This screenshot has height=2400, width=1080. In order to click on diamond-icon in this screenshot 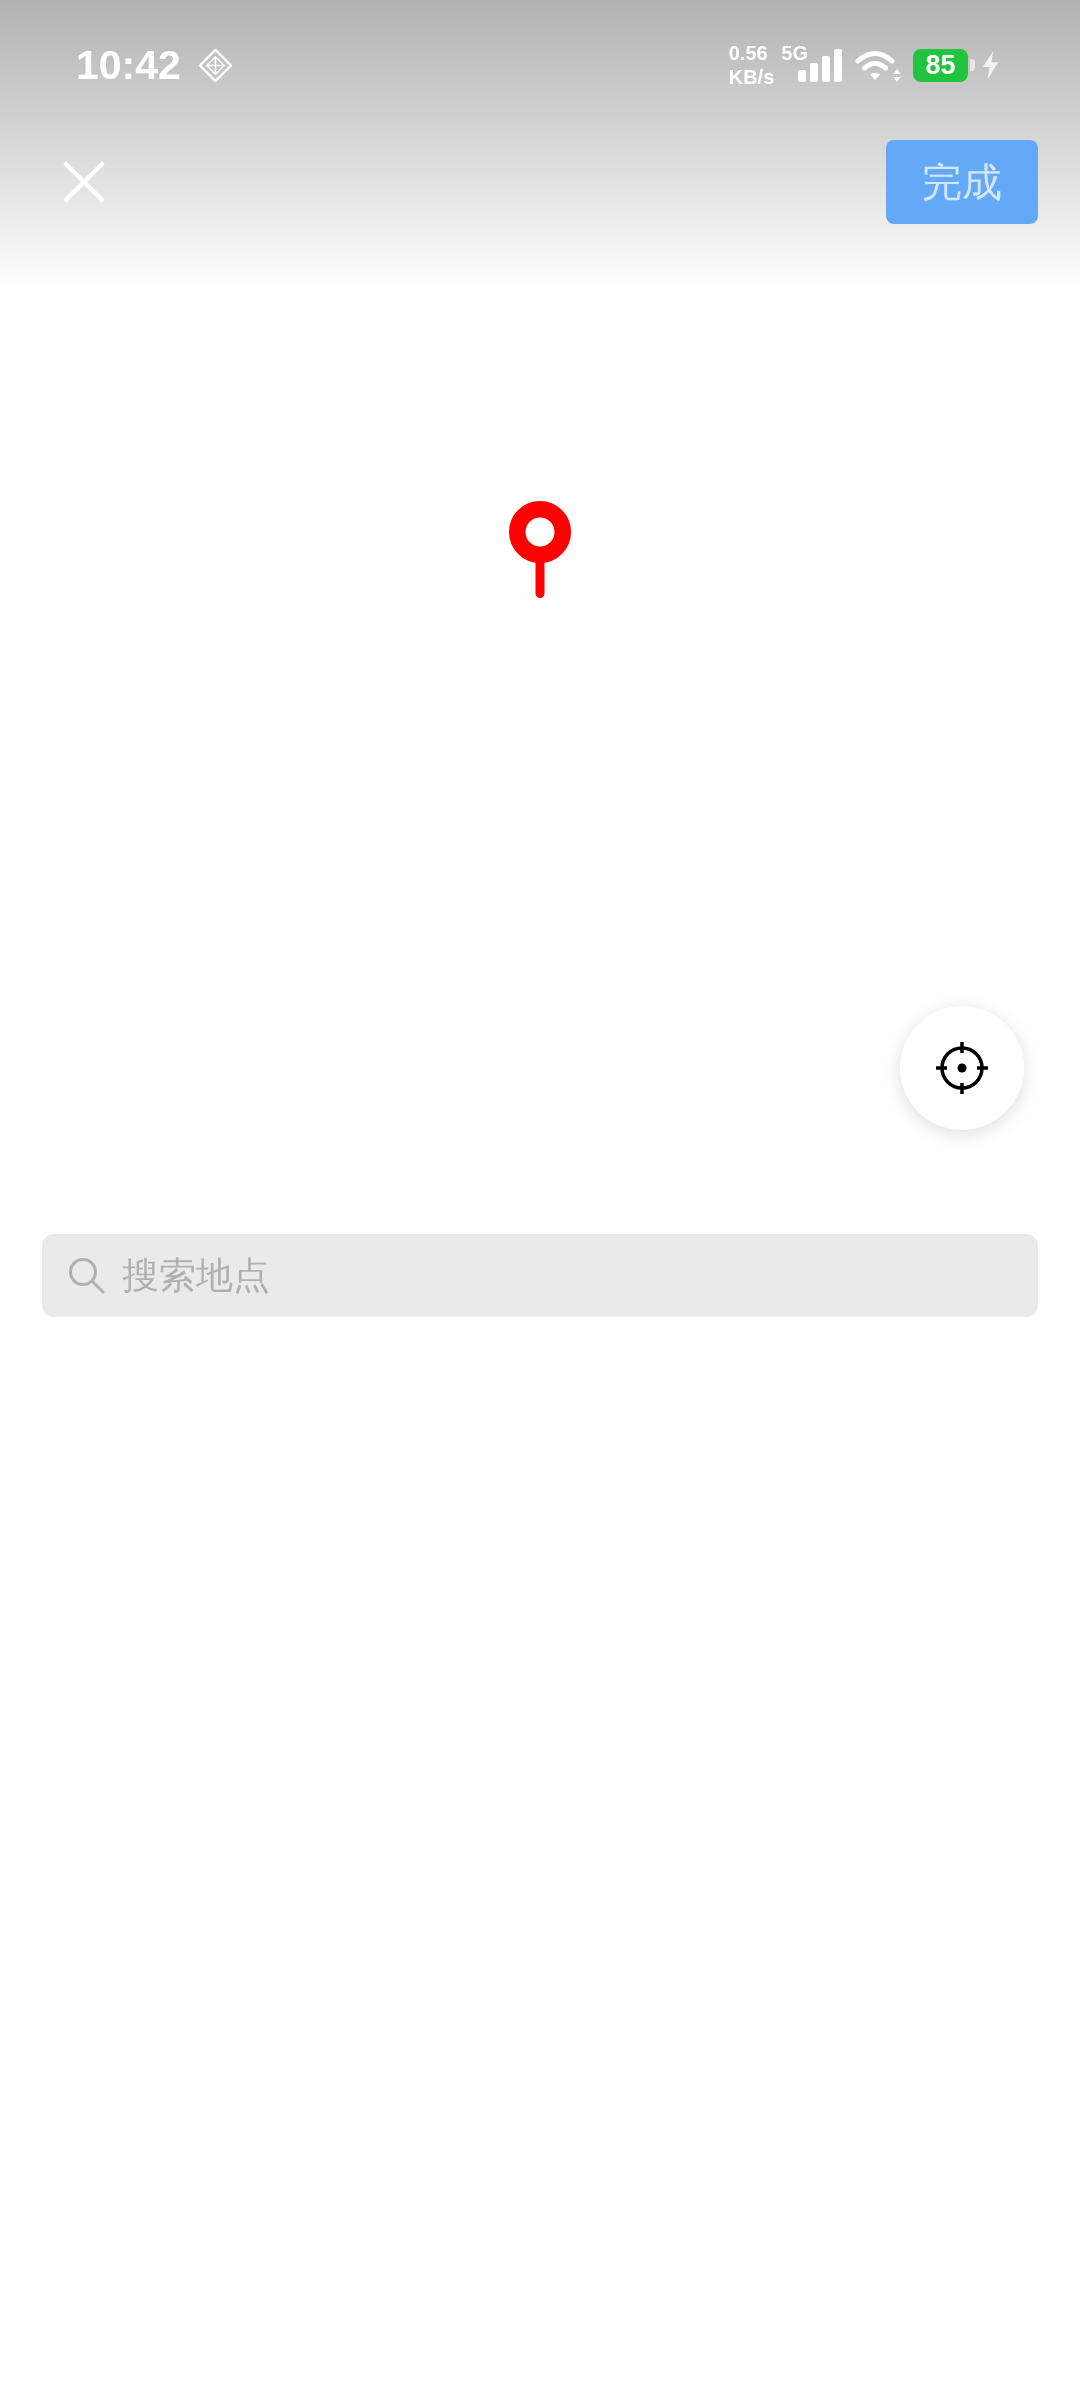, I will do `click(215, 65)`.